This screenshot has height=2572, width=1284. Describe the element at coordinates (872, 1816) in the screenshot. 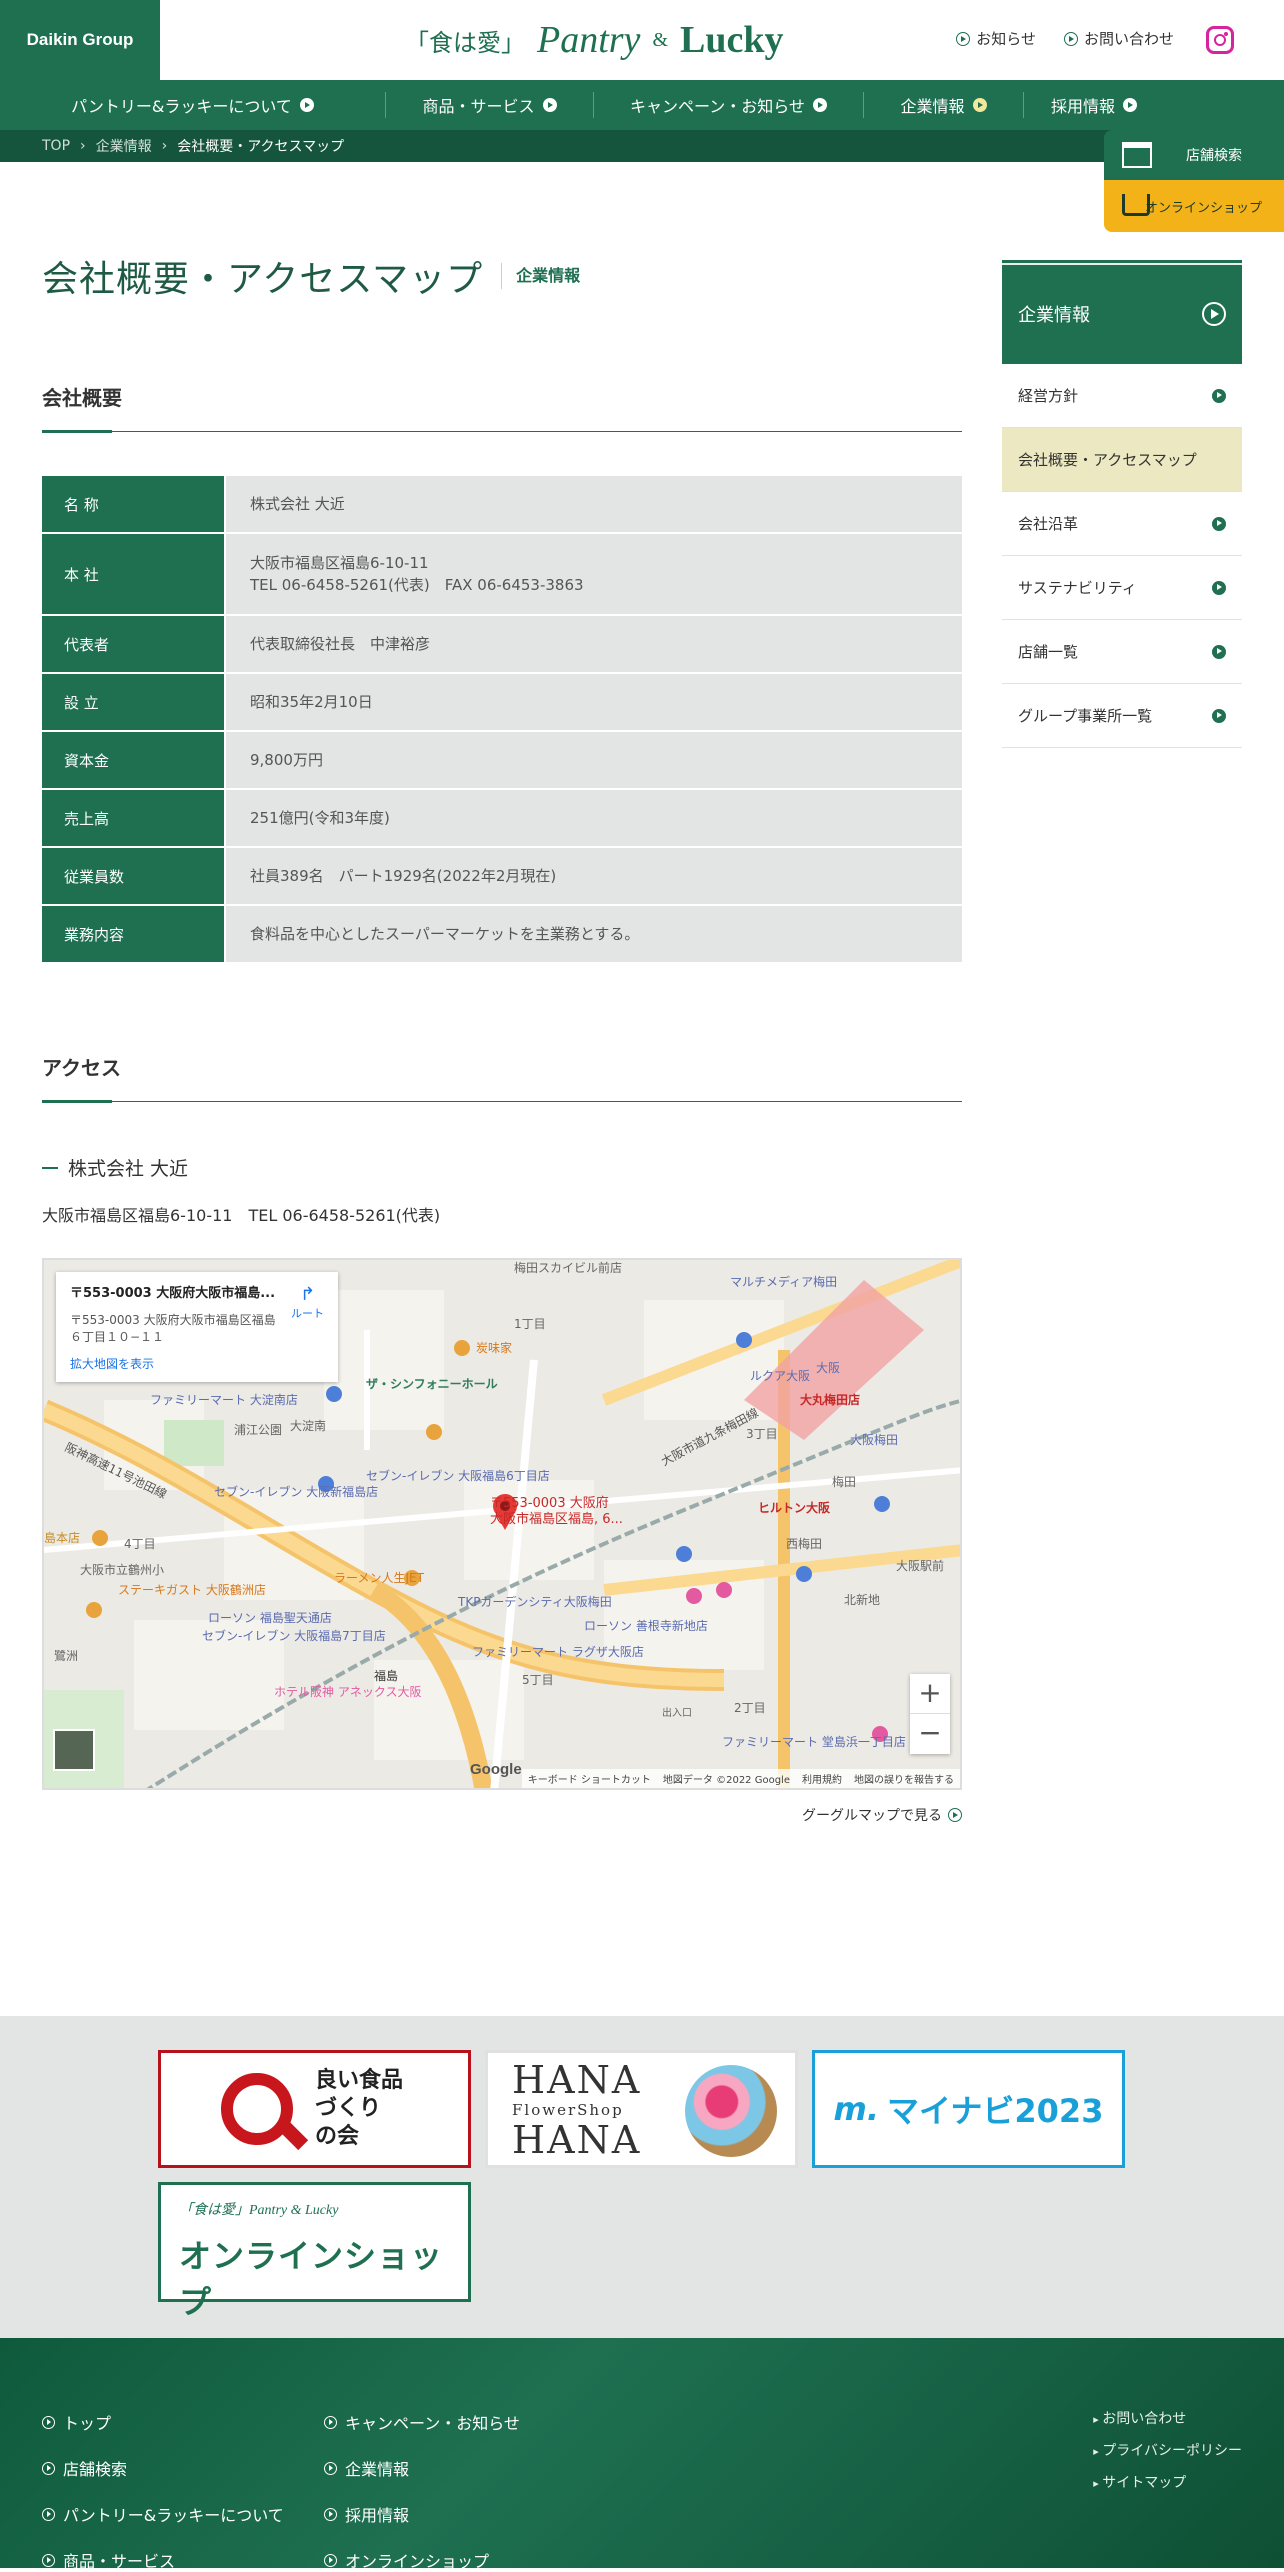

I see `google-map-link-label: グーグルマップで見る` at that location.